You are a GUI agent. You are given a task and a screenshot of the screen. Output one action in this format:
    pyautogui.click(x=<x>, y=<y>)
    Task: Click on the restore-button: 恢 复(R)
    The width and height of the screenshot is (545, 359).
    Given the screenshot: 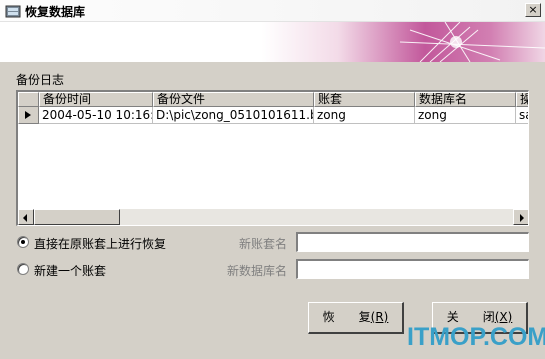 What is the action you would take?
    pyautogui.click(x=356, y=318)
    